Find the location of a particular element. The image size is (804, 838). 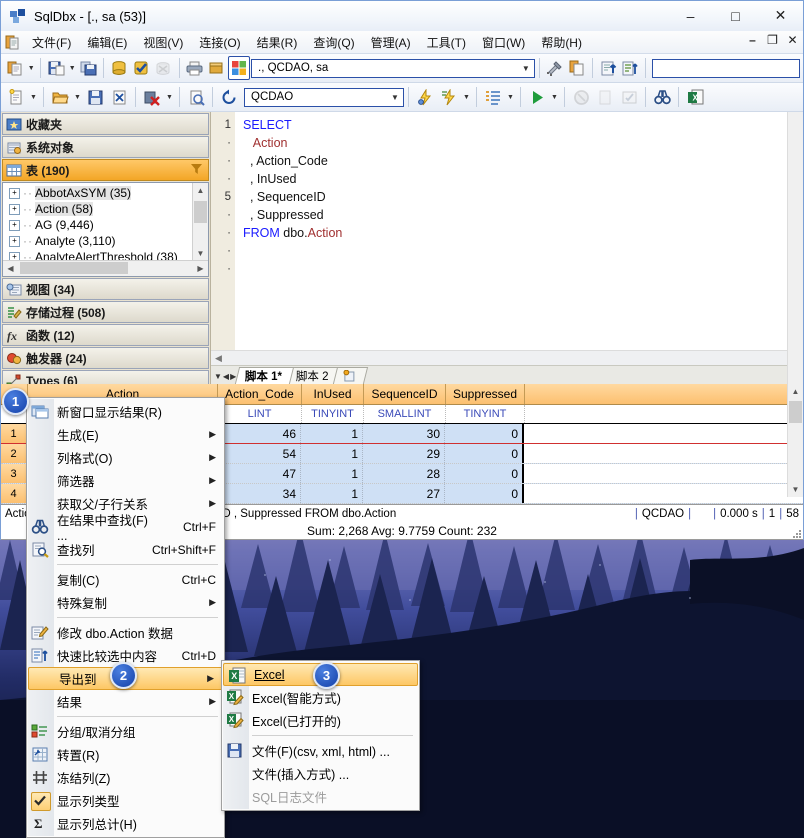

scroll-track is located at coordinates (105, 268).